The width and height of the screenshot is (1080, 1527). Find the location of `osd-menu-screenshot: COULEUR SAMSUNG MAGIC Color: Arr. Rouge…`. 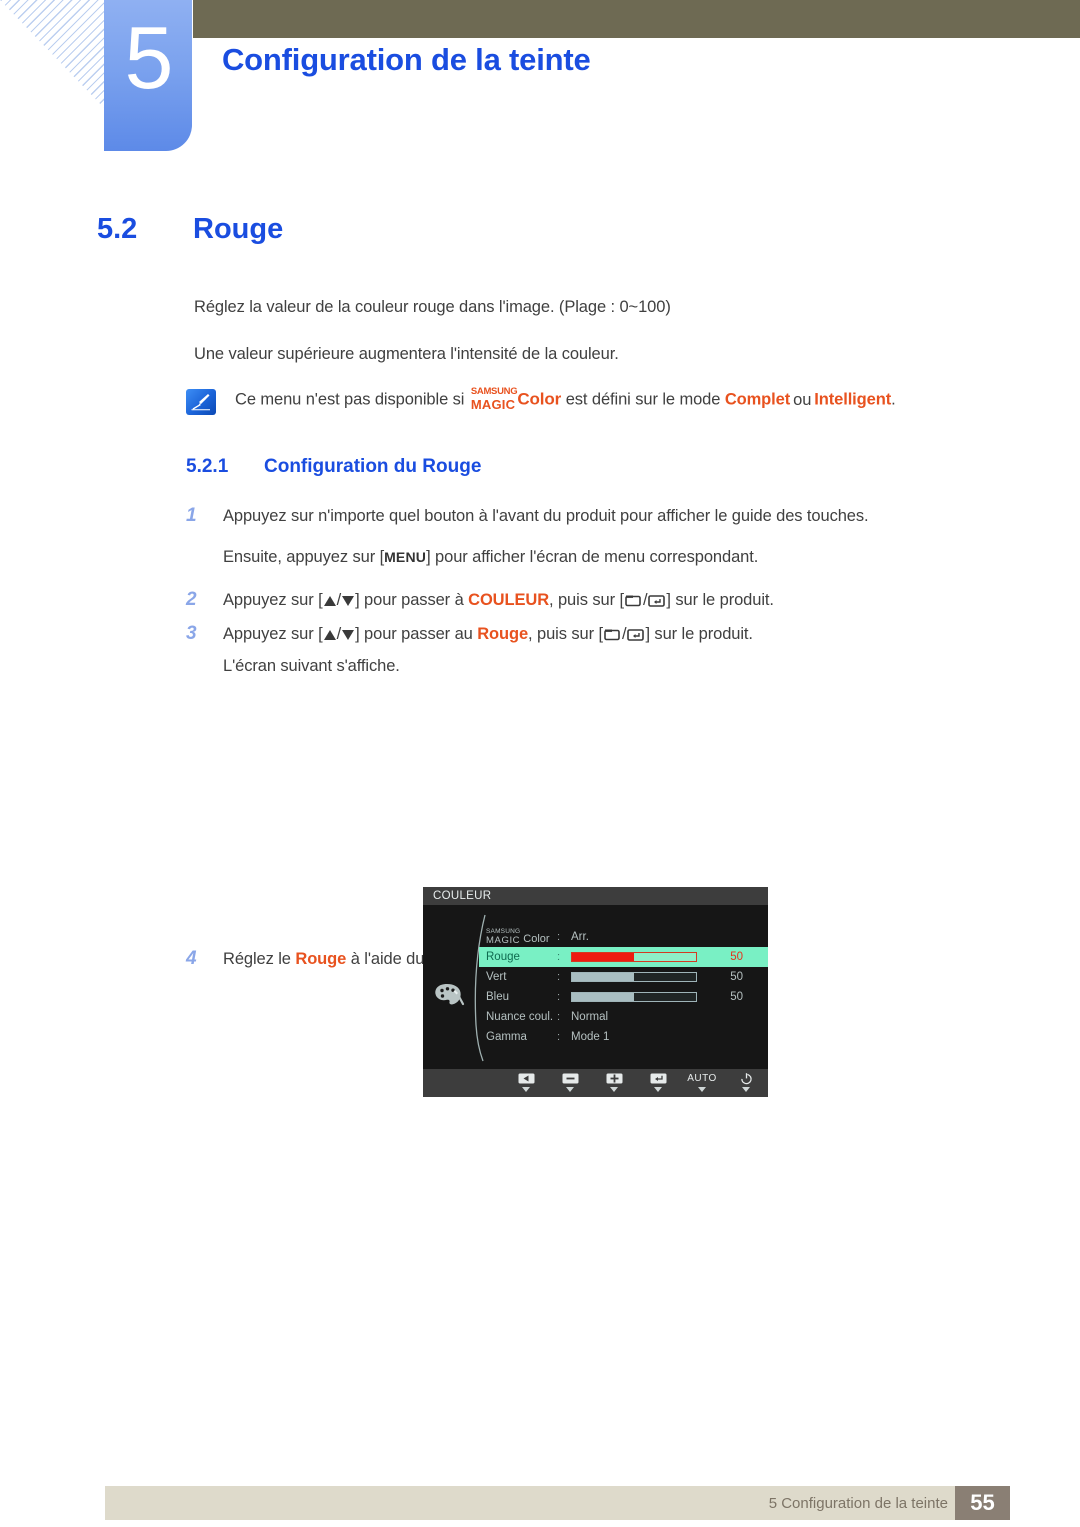

osd-menu-screenshot: COULEUR SAMSUNG MAGIC Color: Arr. Rouge… is located at coordinates (595, 992).